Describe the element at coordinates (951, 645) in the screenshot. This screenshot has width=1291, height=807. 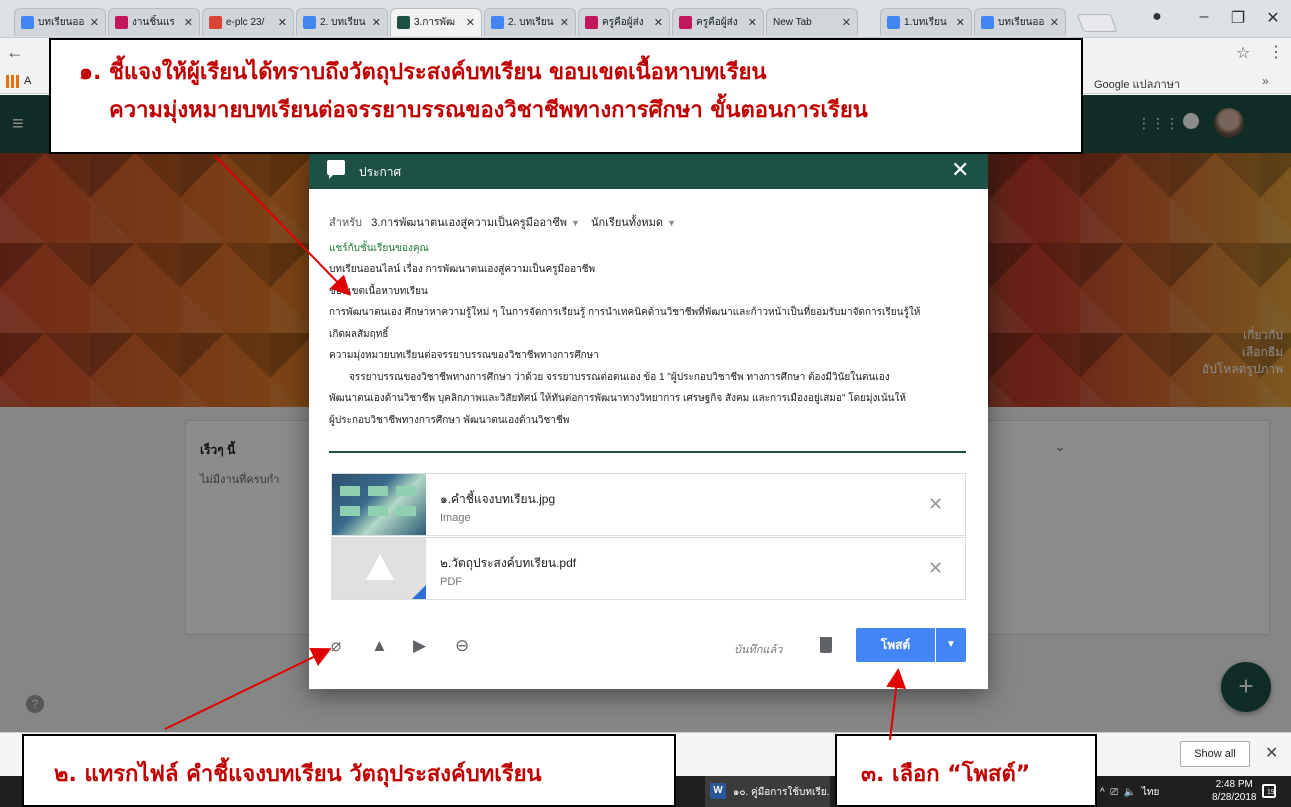
I see `post-options-dropdown: ▼` at that location.